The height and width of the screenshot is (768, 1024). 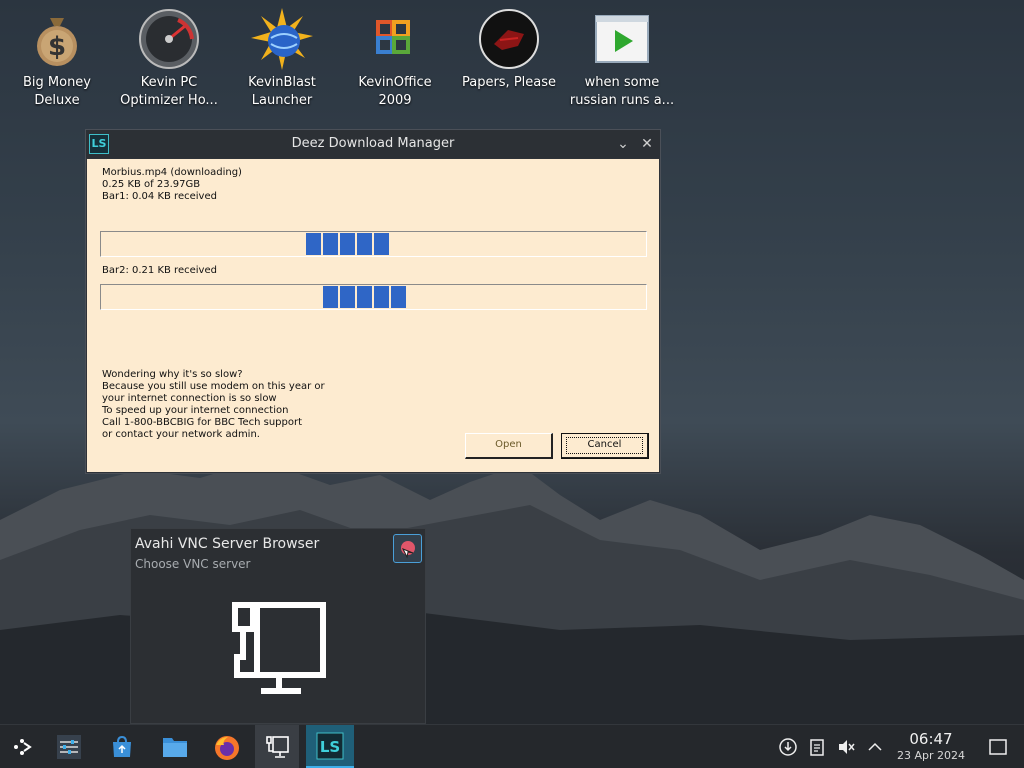 What do you see at coordinates (193, 564) in the screenshot?
I see `preview-subtitle: Choose VNC server` at bounding box center [193, 564].